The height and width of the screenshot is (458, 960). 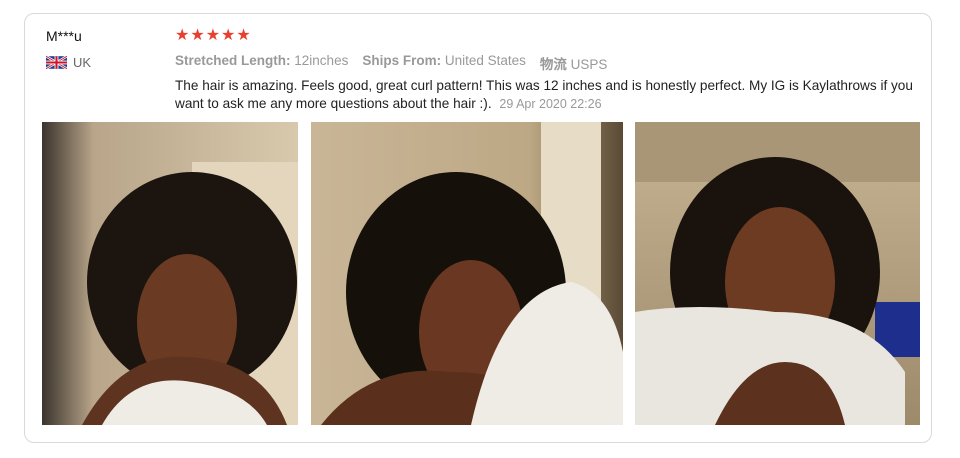 What do you see at coordinates (589, 64) in the screenshot?
I see `attribute-value: USPS` at bounding box center [589, 64].